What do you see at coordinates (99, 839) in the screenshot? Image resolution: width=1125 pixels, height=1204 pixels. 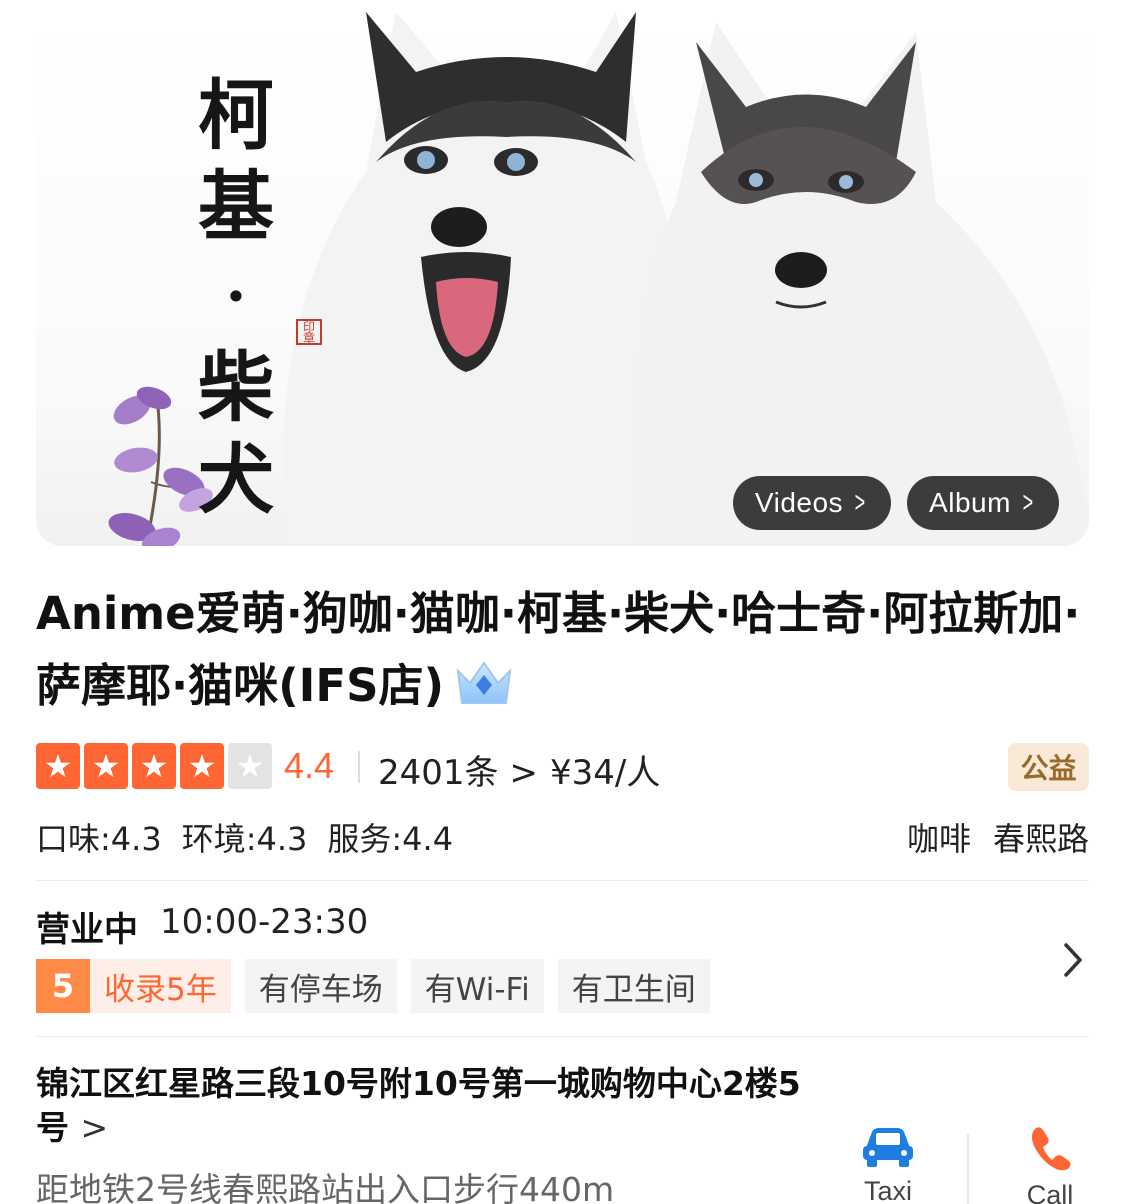 I see `taste-score: 口味:4.3` at bounding box center [99, 839].